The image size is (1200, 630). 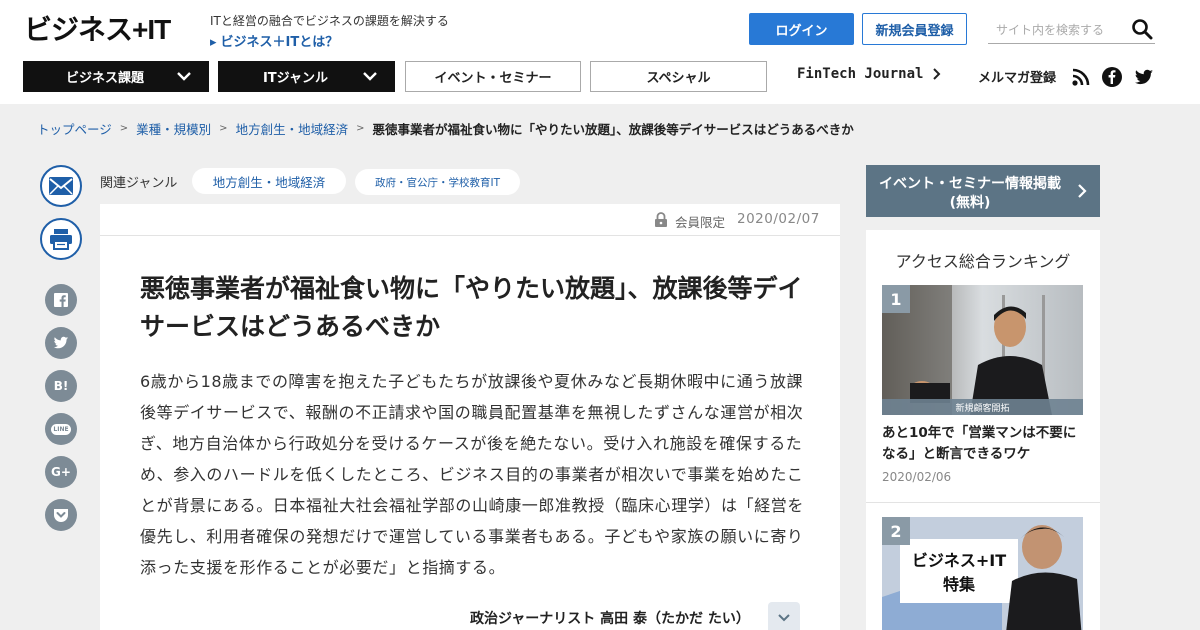 I want to click on breadcrumb-item-top: トップページ, so click(x=74, y=128).